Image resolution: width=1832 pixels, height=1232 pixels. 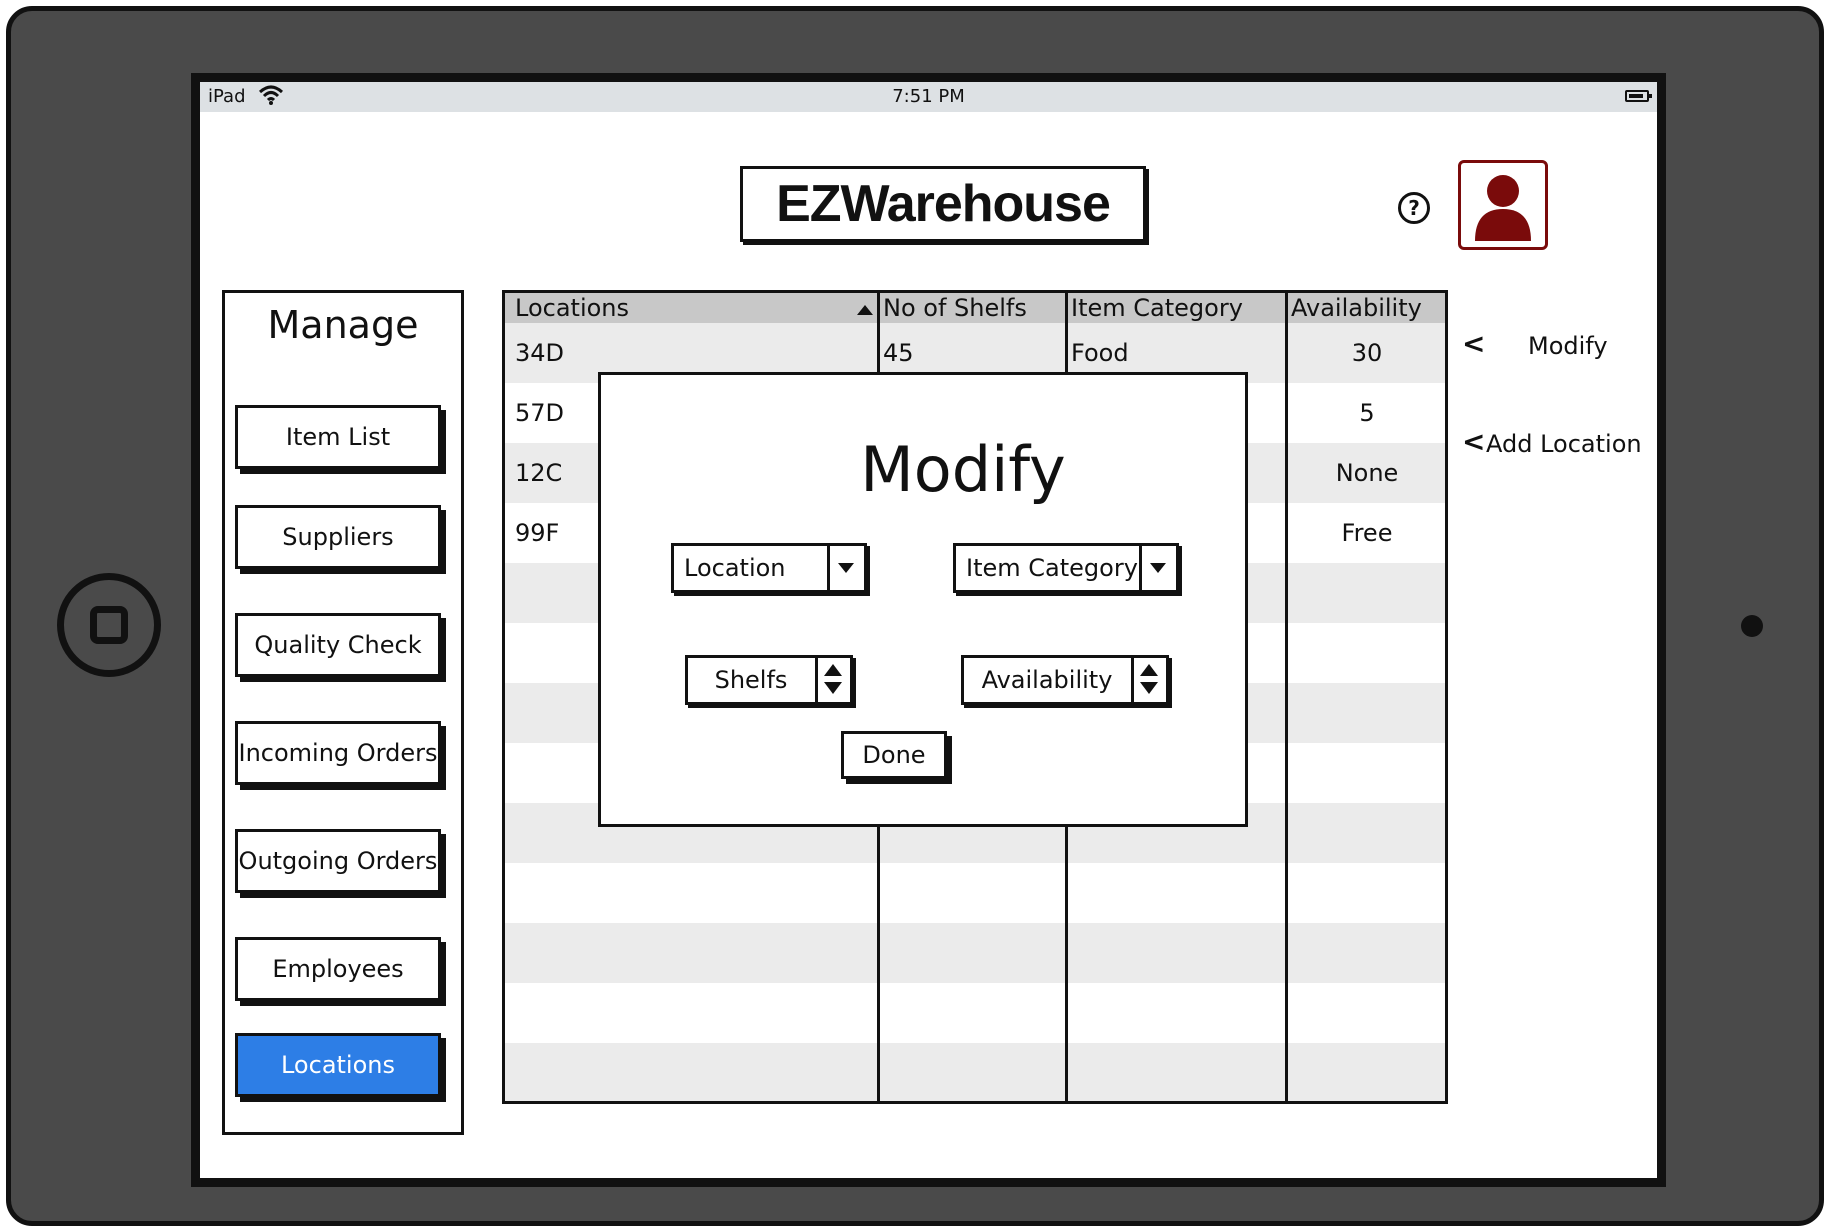 What do you see at coordinates (1367, 533) in the screenshot?
I see `cell-availability: Free` at bounding box center [1367, 533].